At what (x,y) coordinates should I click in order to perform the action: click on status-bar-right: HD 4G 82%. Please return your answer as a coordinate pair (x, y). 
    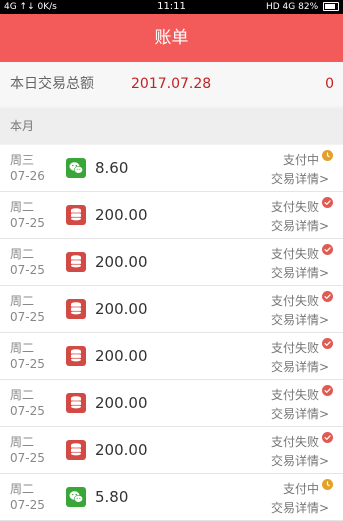
    Looking at the image, I should click on (302, 7).